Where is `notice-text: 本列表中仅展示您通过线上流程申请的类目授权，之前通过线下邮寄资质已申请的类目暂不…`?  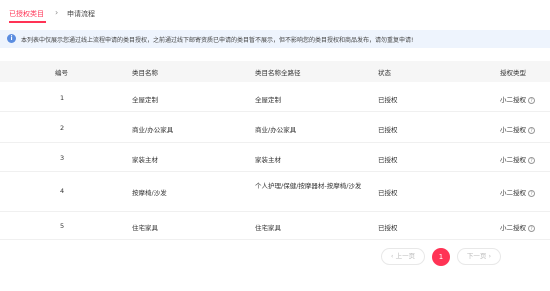
notice-text: 本列表中仅展示您通过线上流程申请的类目授权，之前通过线下邮寄资质已申请的类目暂不… is located at coordinates (217, 40).